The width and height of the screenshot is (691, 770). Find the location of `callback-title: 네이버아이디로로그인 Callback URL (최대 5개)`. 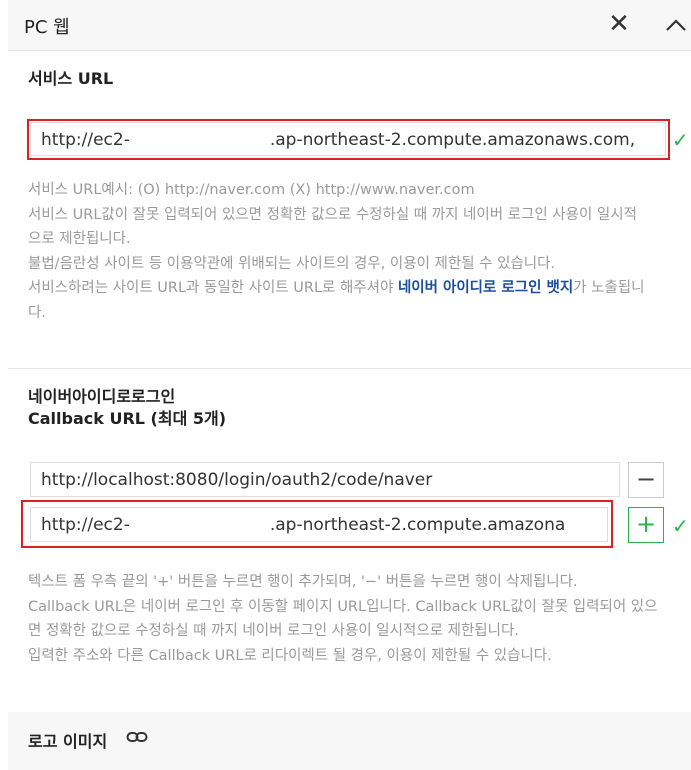

callback-title: 네이버아이디로로그인 Callback URL (최대 5개) is located at coordinates (127, 408).